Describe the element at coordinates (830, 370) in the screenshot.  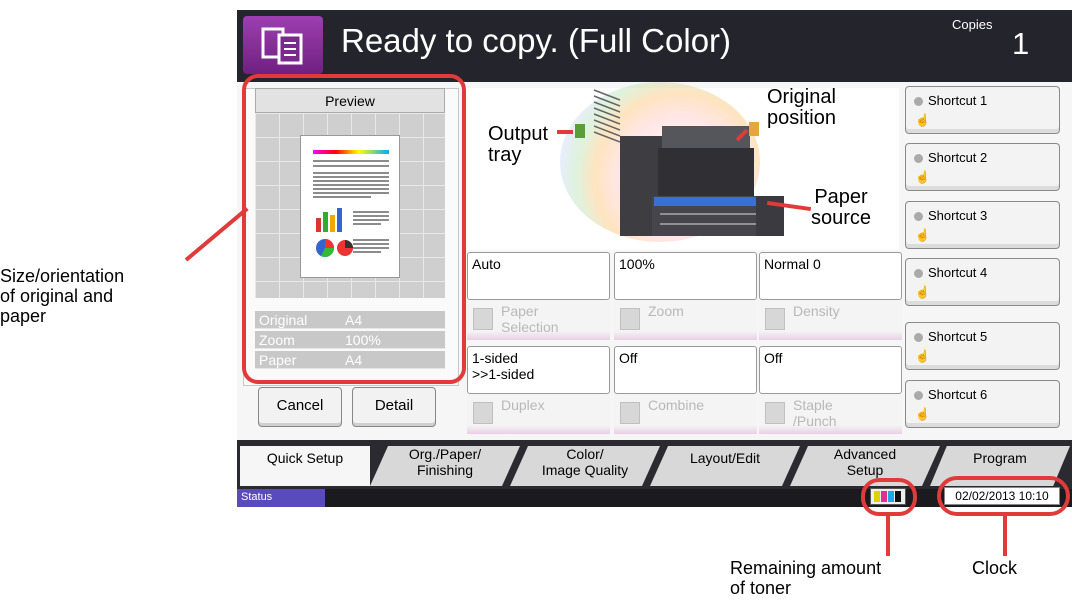
I see `staple-punch-value: Off` at that location.